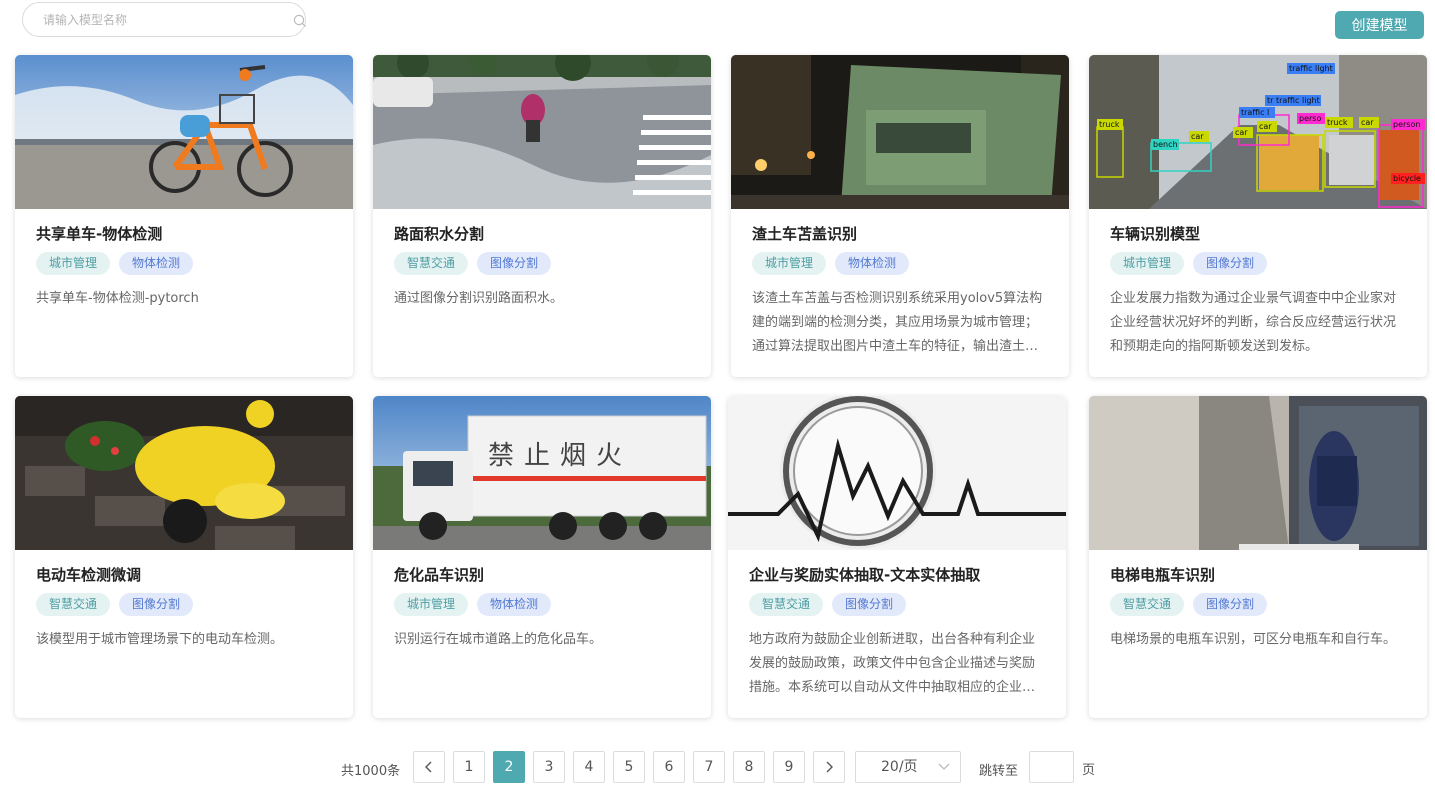  What do you see at coordinates (589, 767) in the screenshot?
I see `page-button: 4` at bounding box center [589, 767].